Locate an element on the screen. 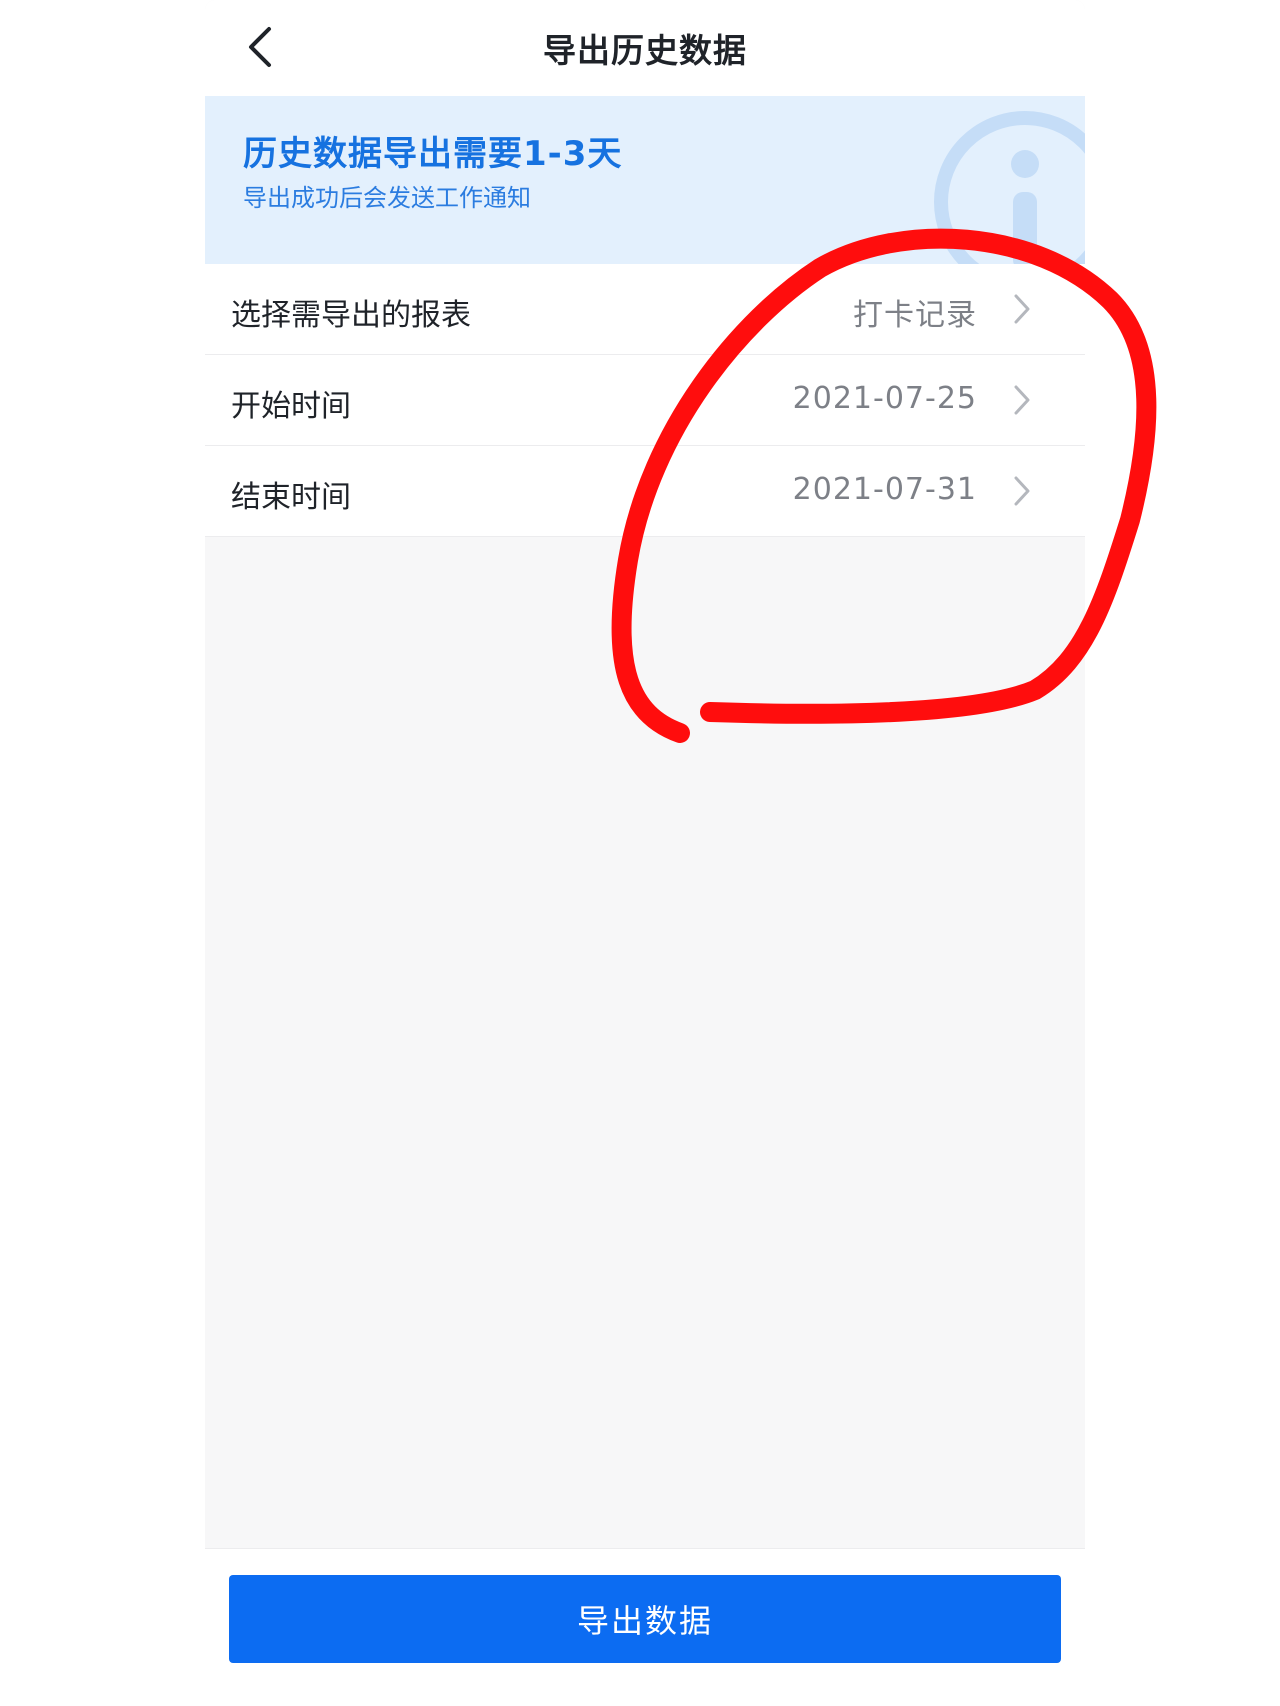  export-data-button: 导出数据 is located at coordinates (645, 1619).